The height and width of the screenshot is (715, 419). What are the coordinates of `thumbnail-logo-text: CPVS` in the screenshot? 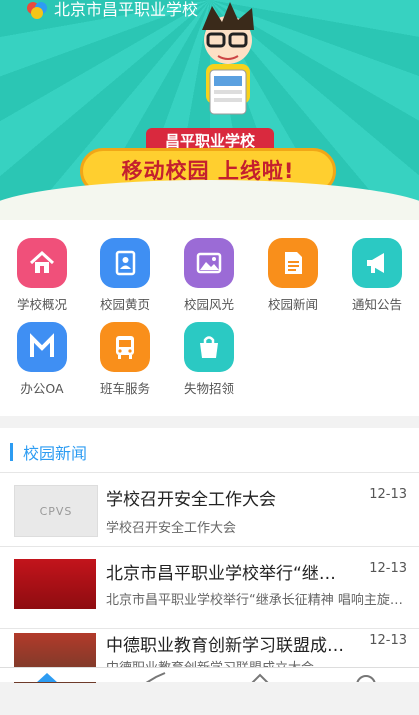 It's located at (56, 511).